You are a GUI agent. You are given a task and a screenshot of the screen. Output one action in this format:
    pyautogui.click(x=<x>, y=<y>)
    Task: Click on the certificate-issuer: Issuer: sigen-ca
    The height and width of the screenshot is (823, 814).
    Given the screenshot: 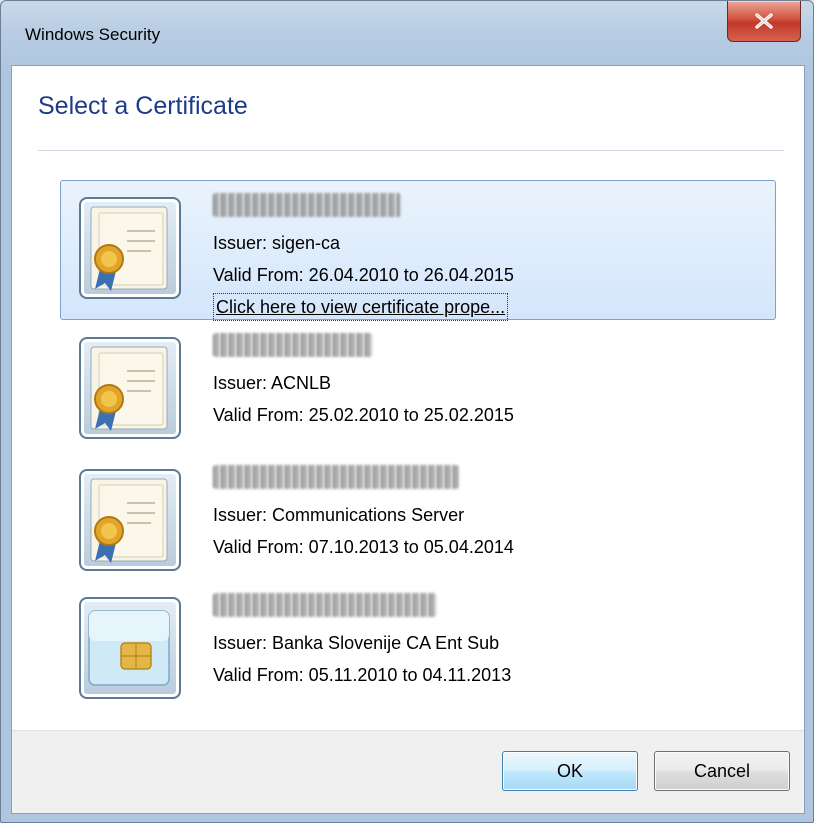 What is the action you would take?
    pyautogui.click(x=277, y=243)
    